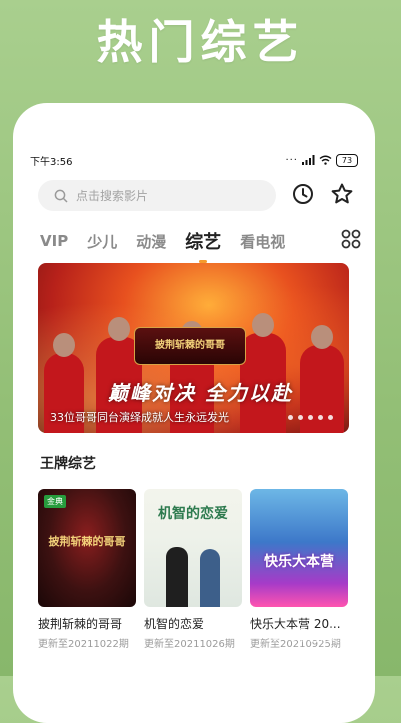 This screenshot has height=723, width=401. Describe the element at coordinates (194, 160) in the screenshot. I see `status-bar: 下午3:56 ··· 73` at that location.